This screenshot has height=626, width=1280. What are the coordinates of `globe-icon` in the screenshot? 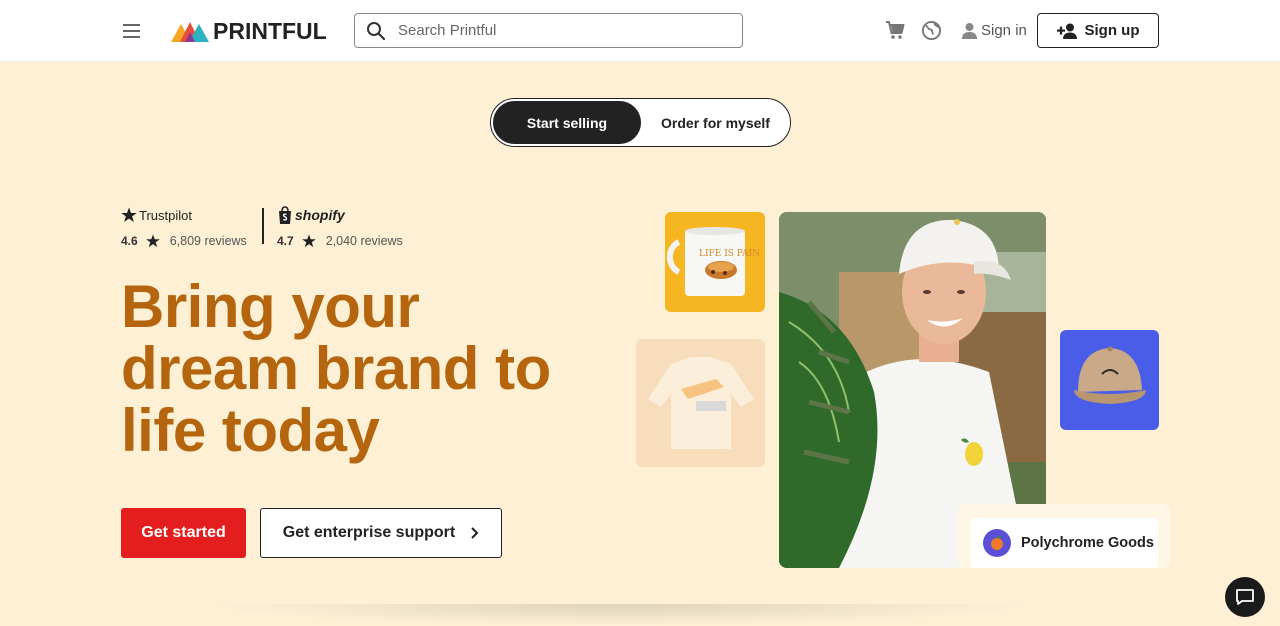 It's located at (931, 30).